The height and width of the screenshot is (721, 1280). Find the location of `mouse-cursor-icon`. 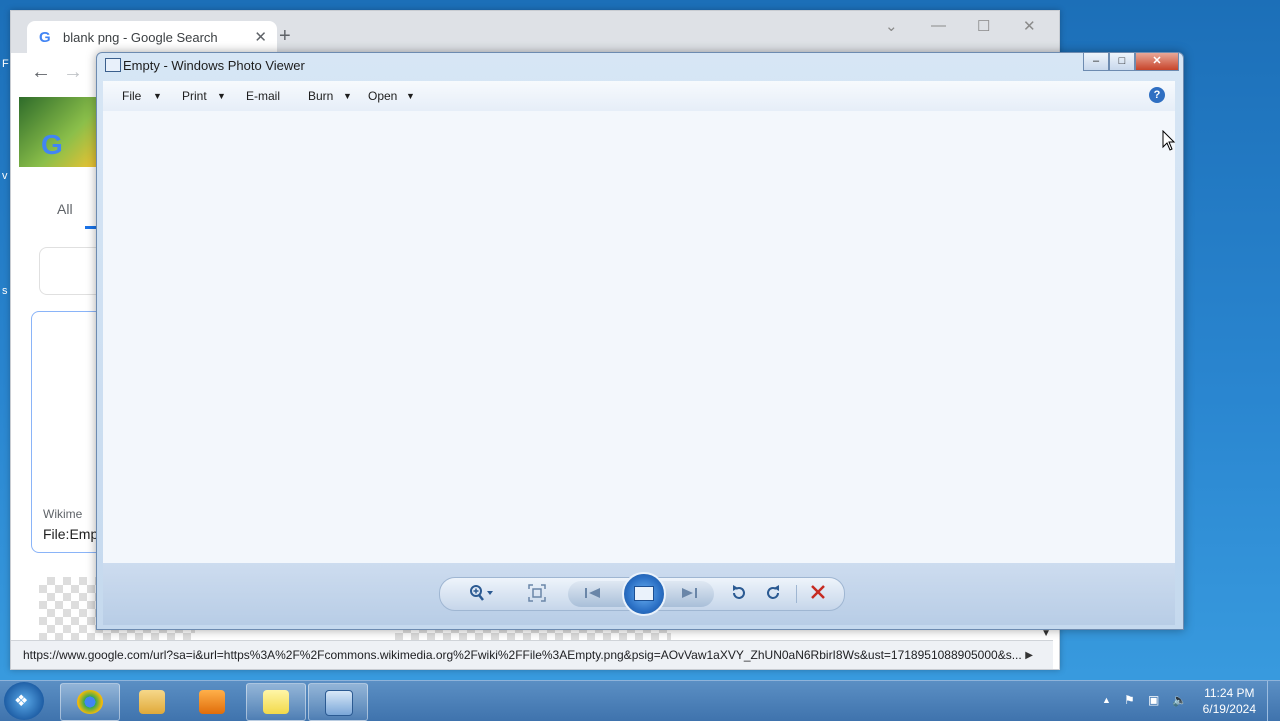

mouse-cursor-icon is located at coordinates (1169, 143).